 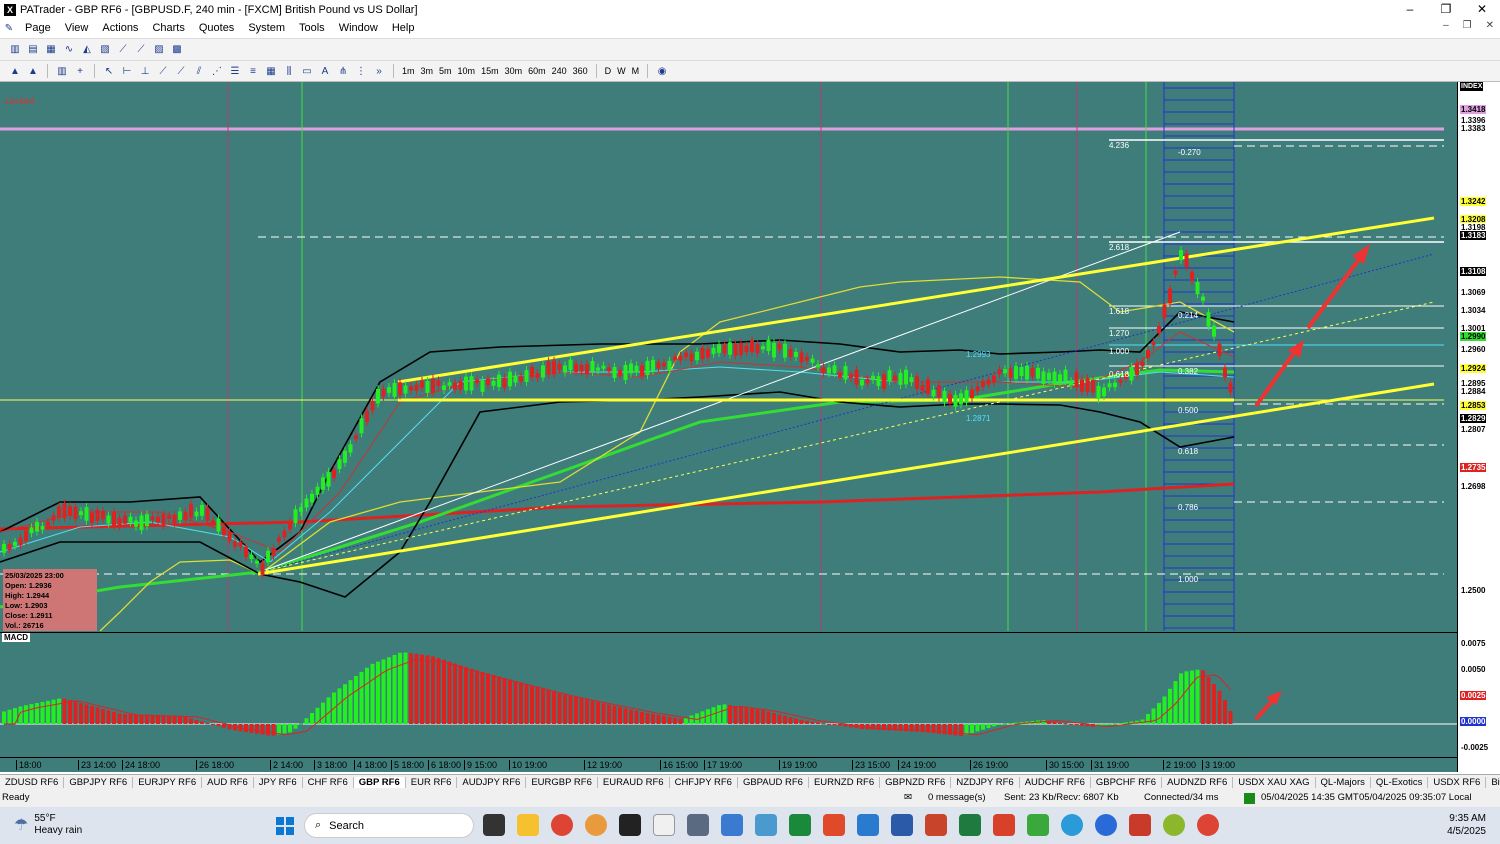 I want to click on excel-icon, so click(x=970, y=825).